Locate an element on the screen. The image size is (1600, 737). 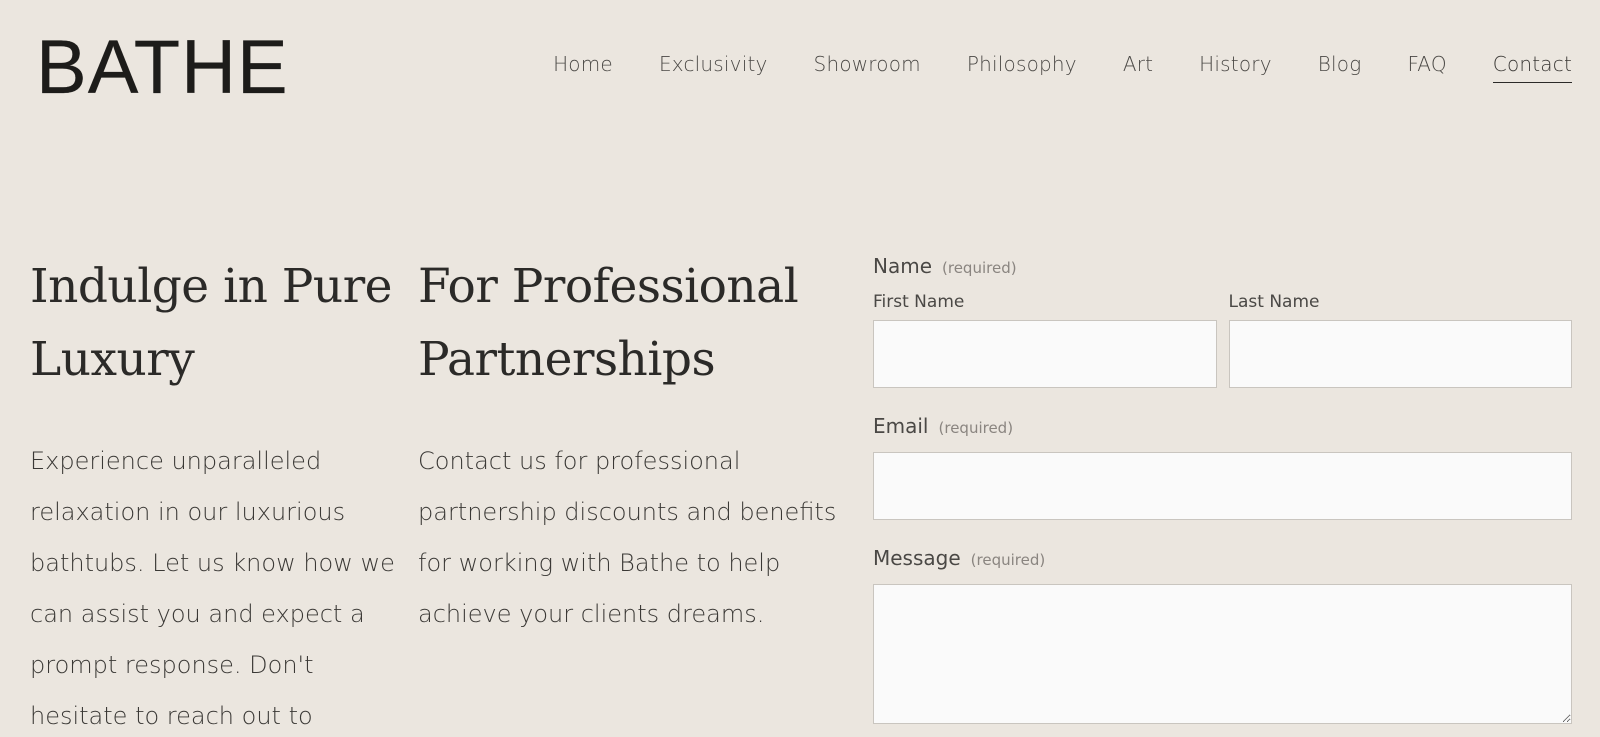
nav-philosophy: Philosophy is located at coordinates (1022, 67).